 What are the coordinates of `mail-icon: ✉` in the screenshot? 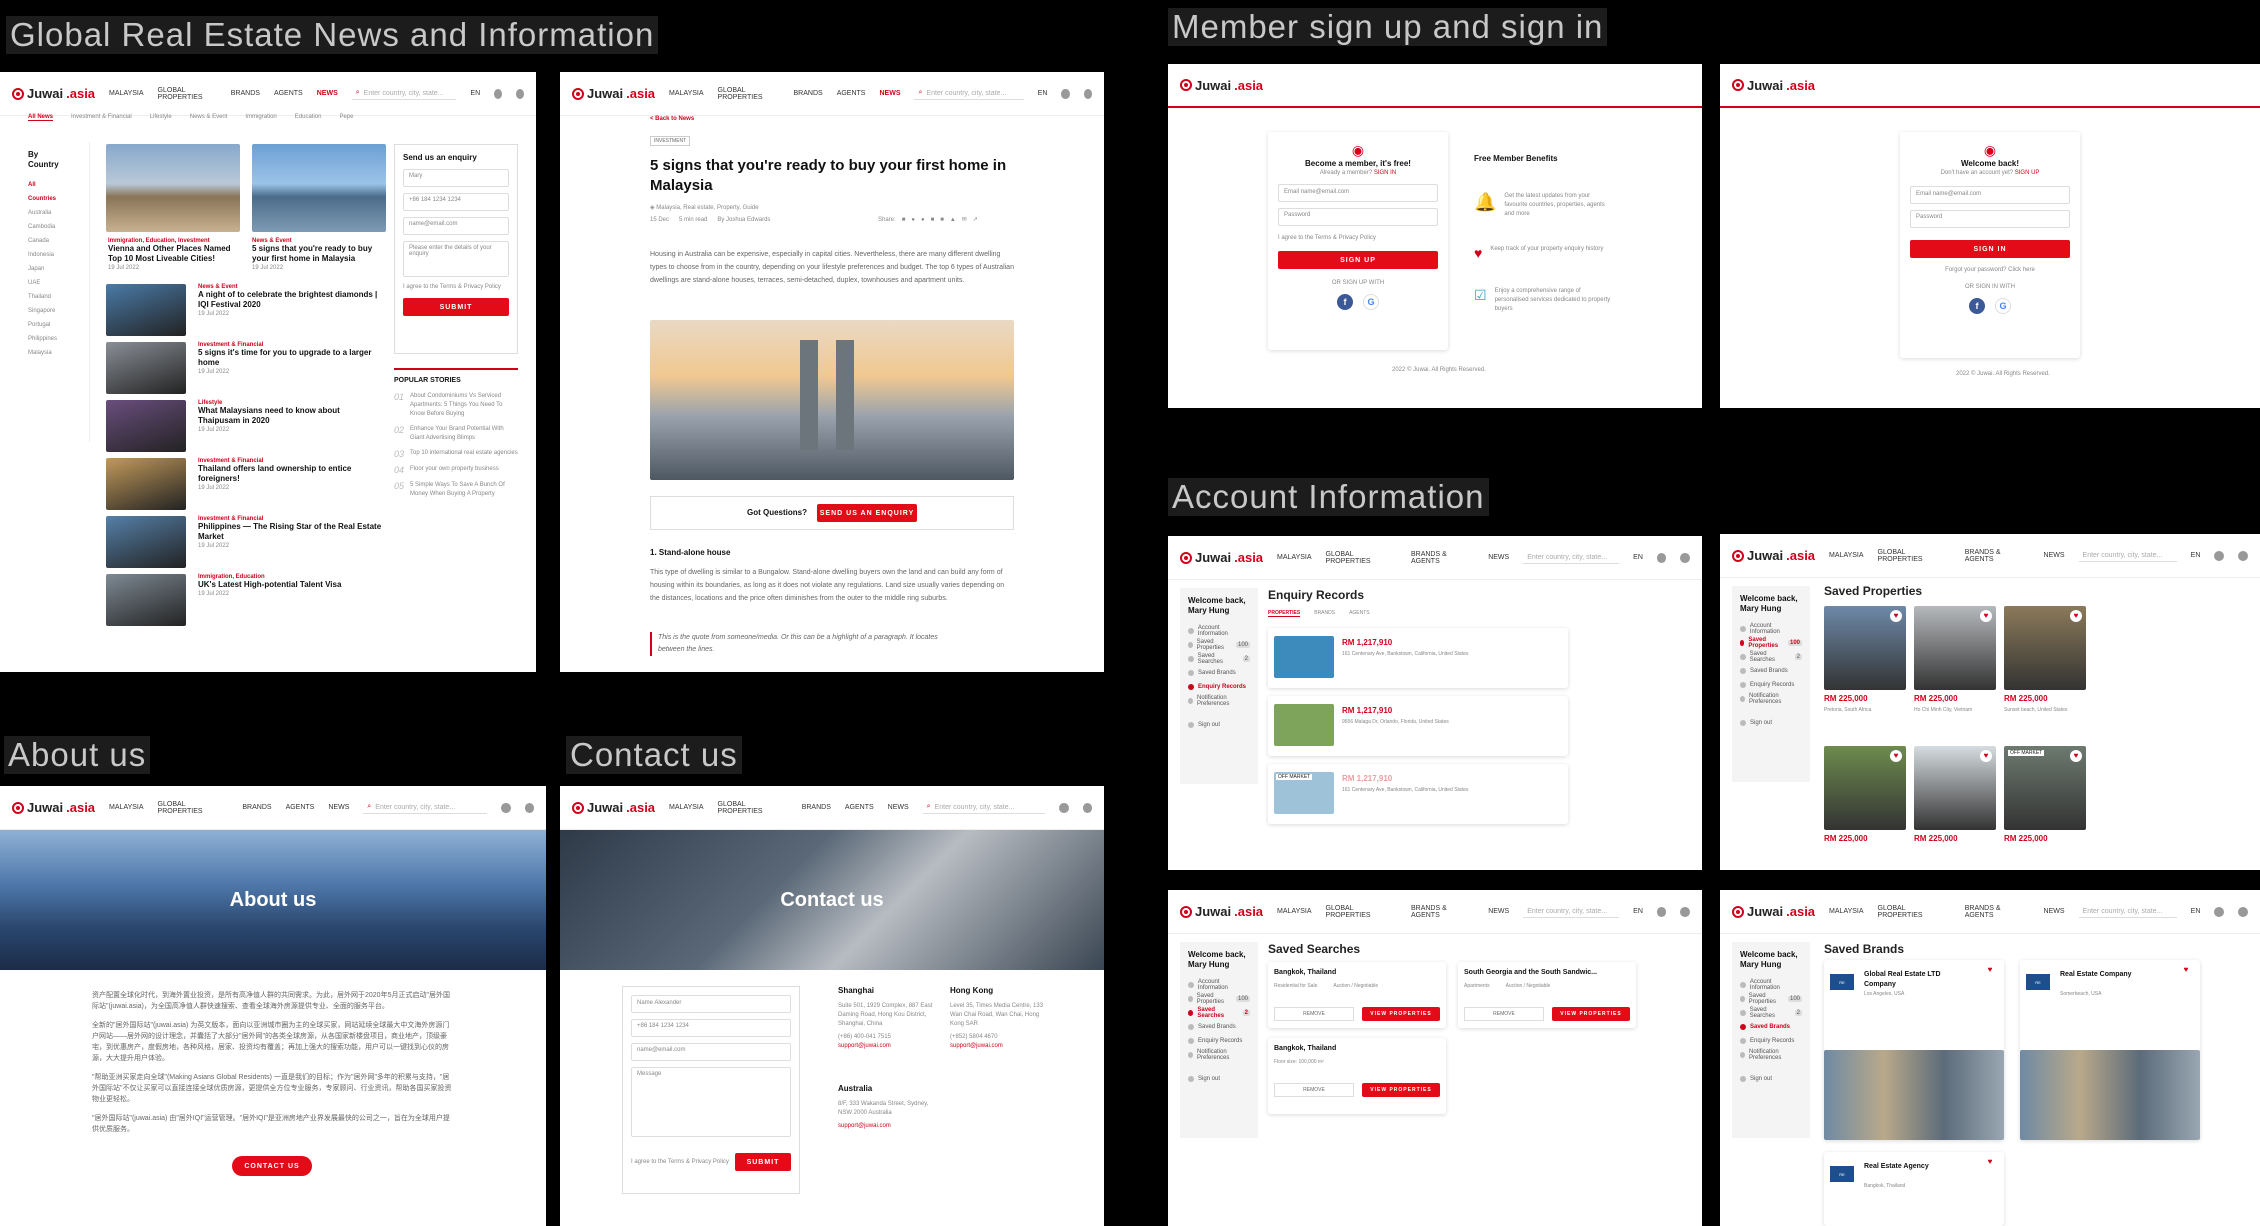 It's located at (964, 220).